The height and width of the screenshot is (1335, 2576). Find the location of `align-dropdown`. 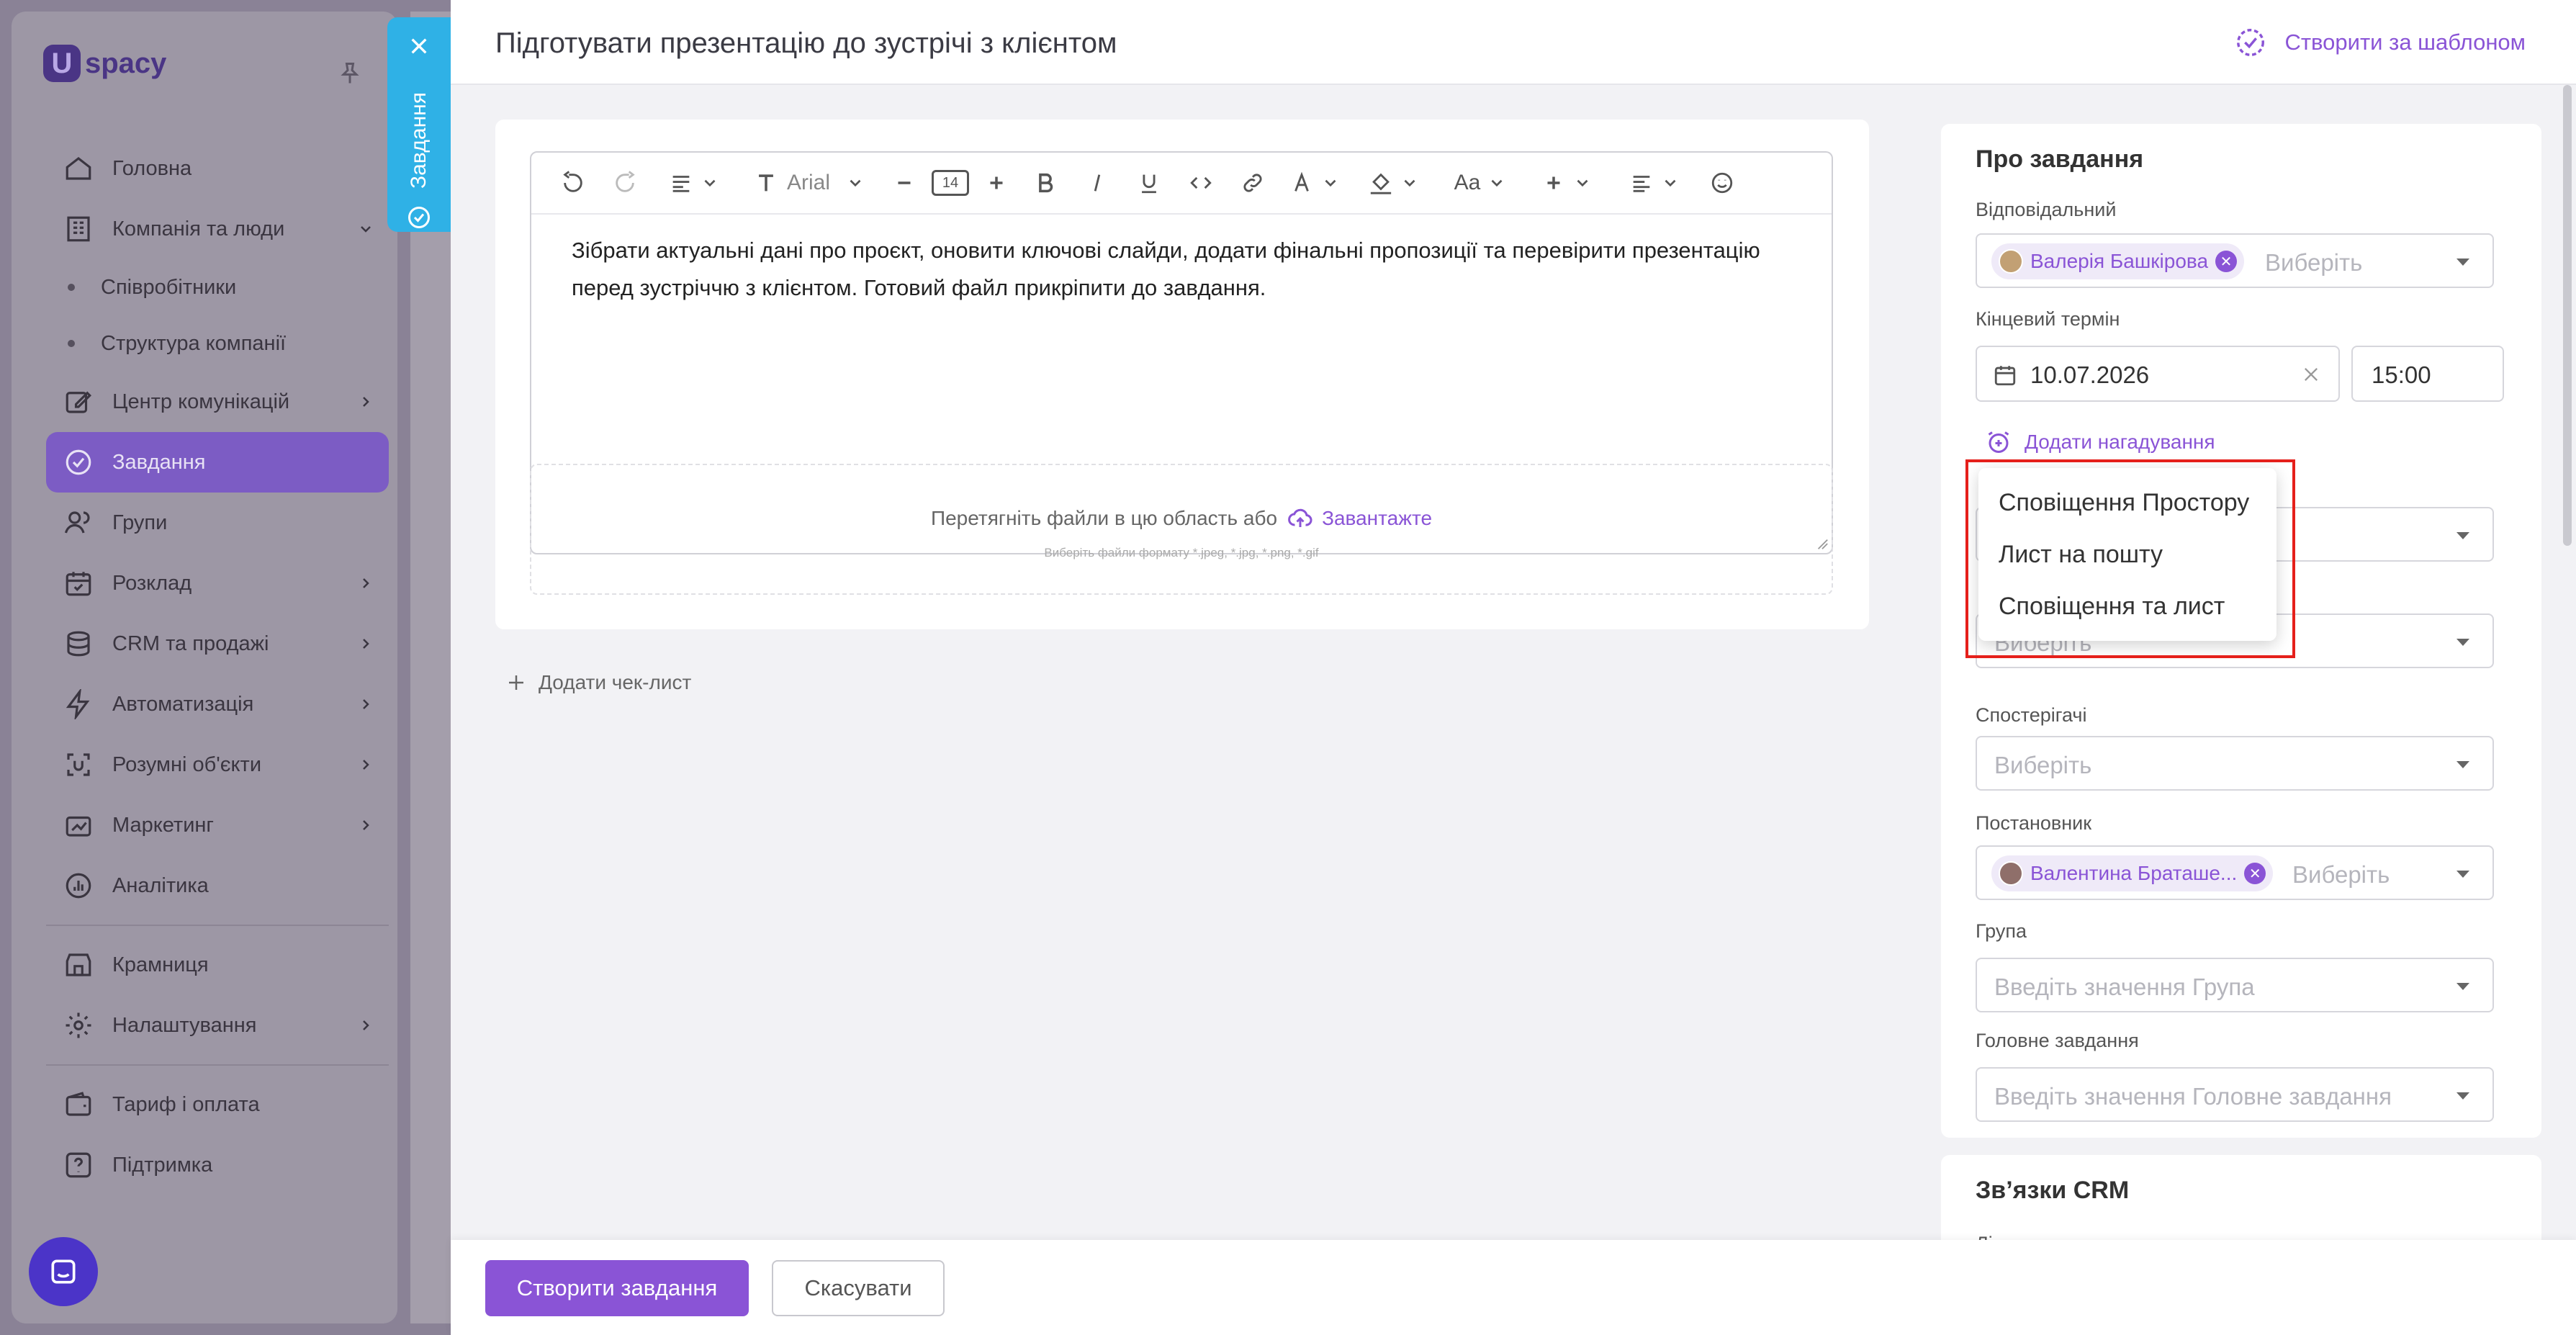

align-dropdown is located at coordinates (1654, 183).